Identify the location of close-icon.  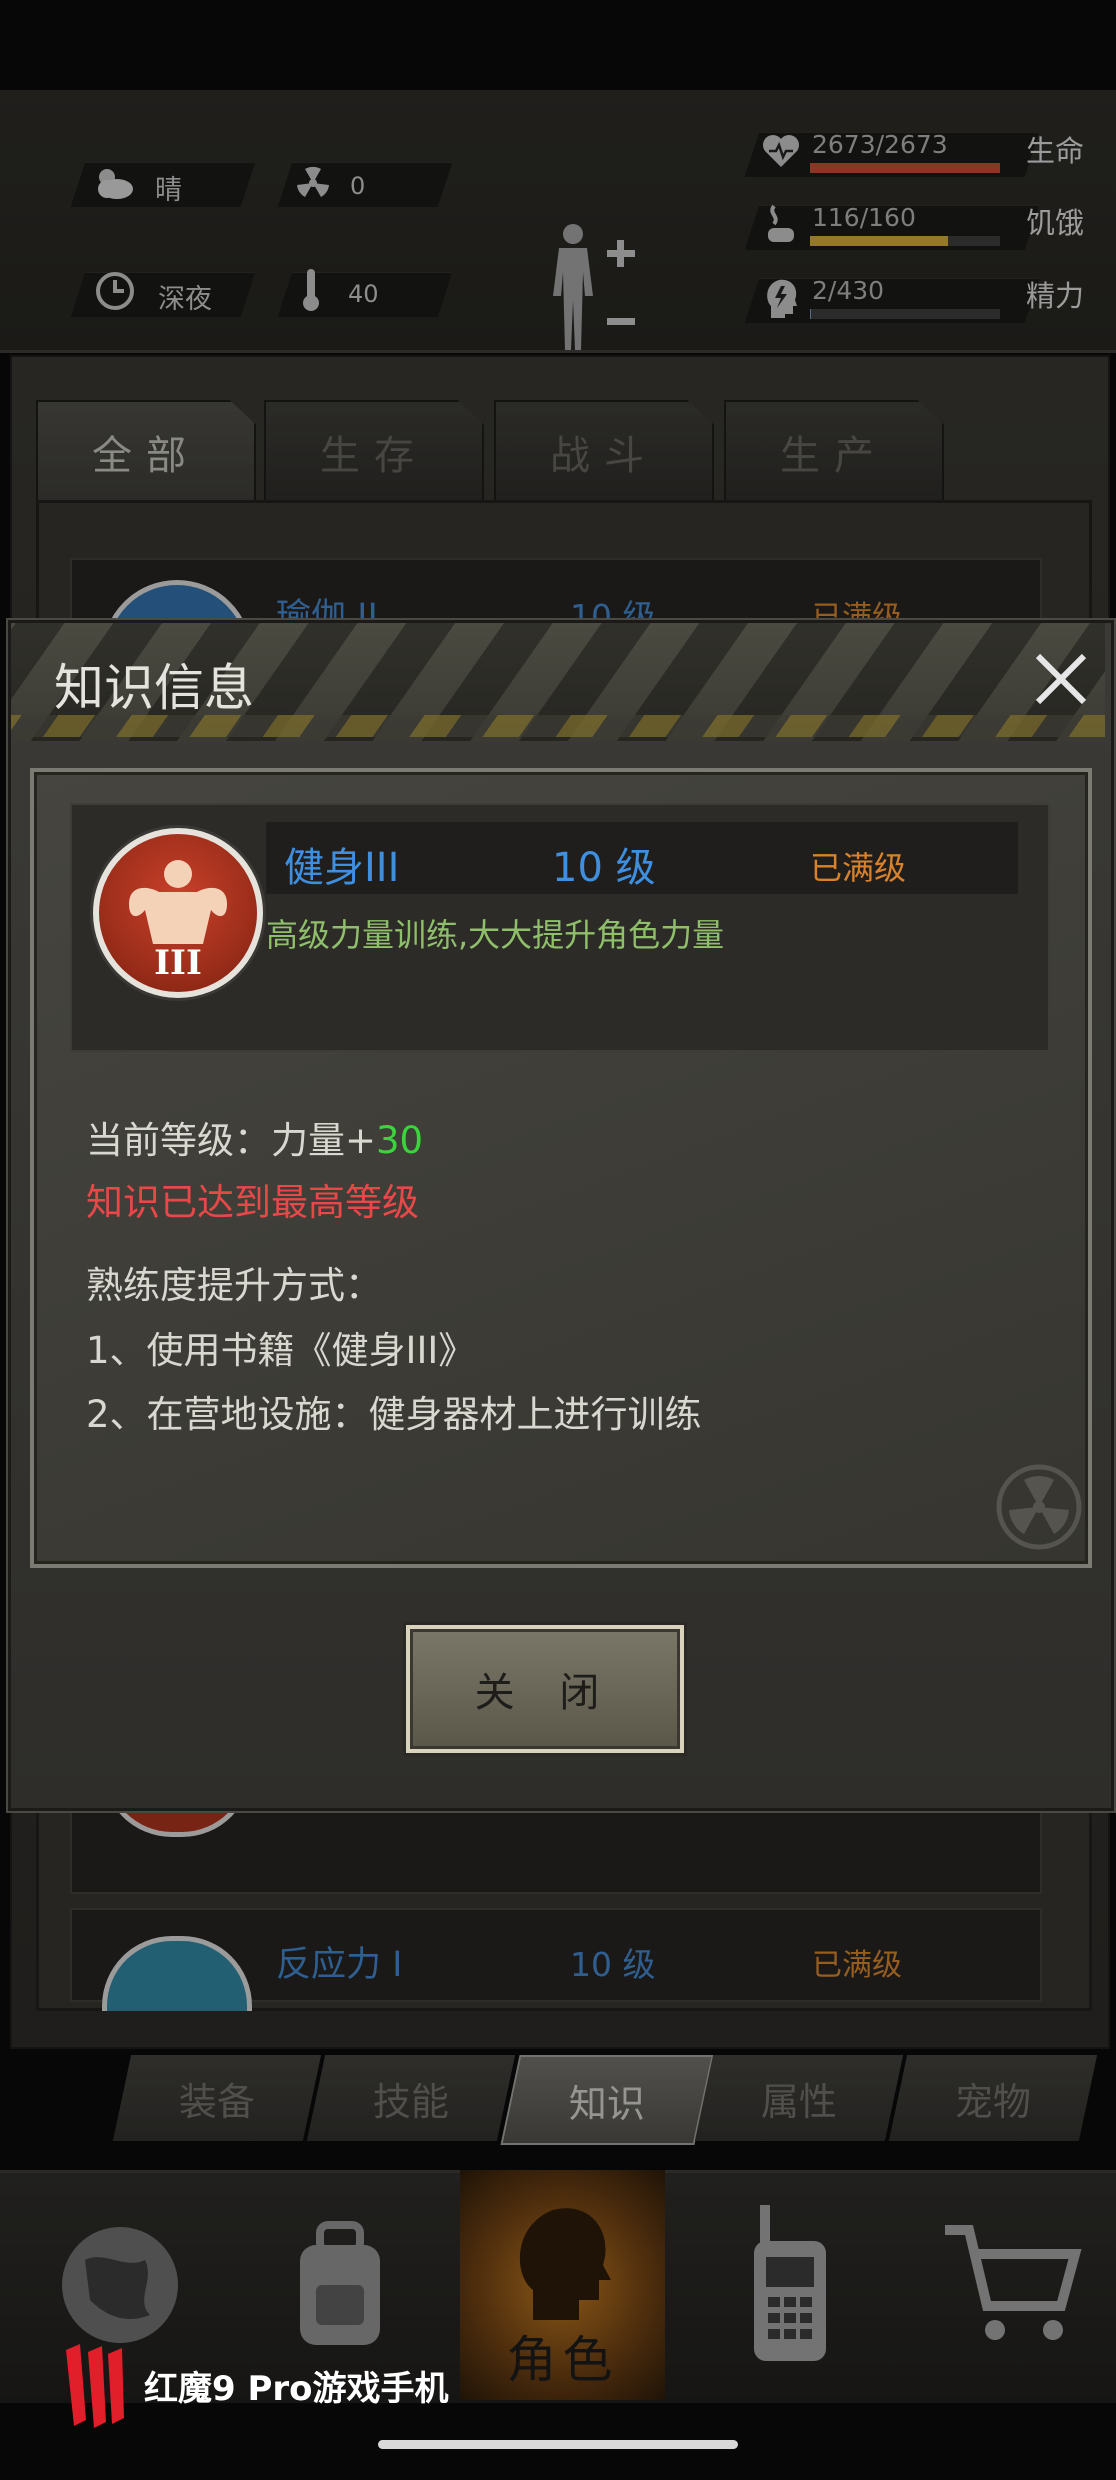
(1061, 679).